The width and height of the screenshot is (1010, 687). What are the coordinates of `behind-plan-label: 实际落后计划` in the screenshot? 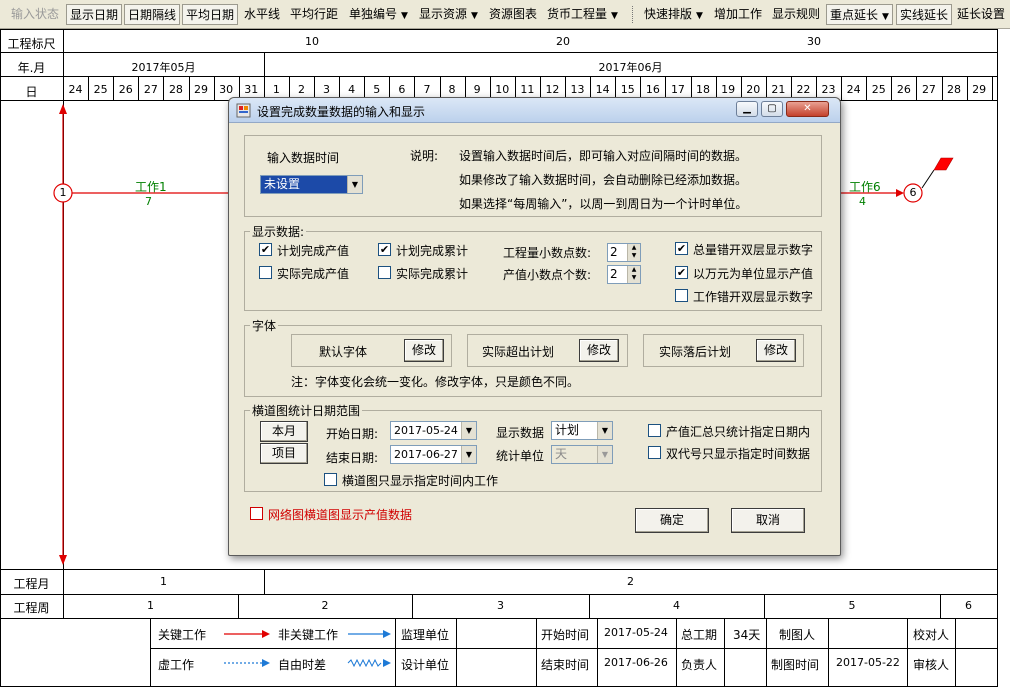 It's located at (695, 352).